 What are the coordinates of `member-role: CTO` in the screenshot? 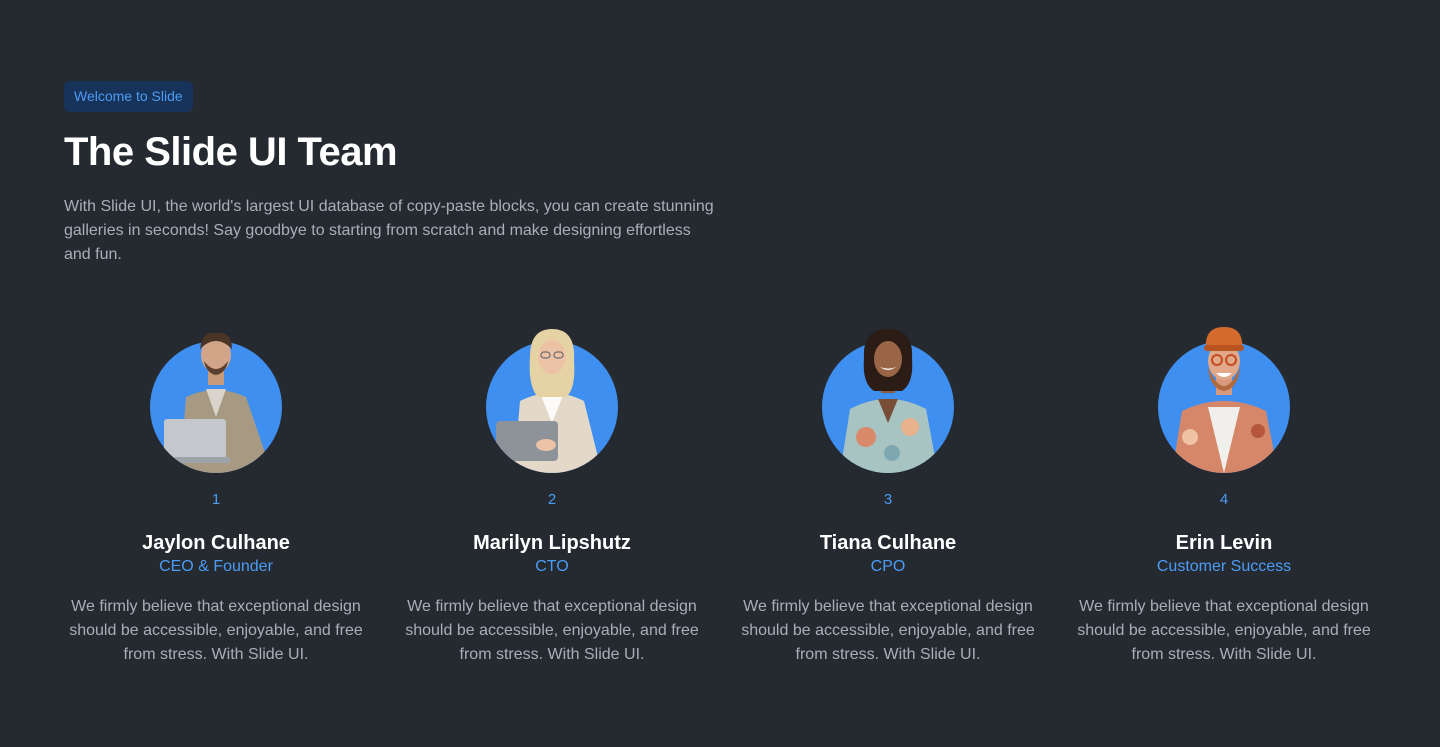 It's located at (552, 566).